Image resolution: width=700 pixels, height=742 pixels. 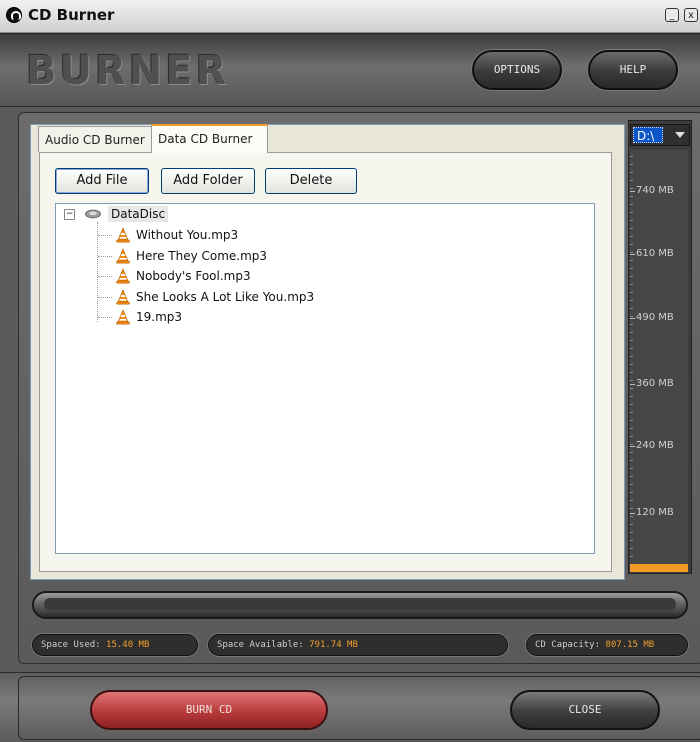 What do you see at coordinates (350, 16) in the screenshot?
I see `title-bar: CD Burner _ x` at bounding box center [350, 16].